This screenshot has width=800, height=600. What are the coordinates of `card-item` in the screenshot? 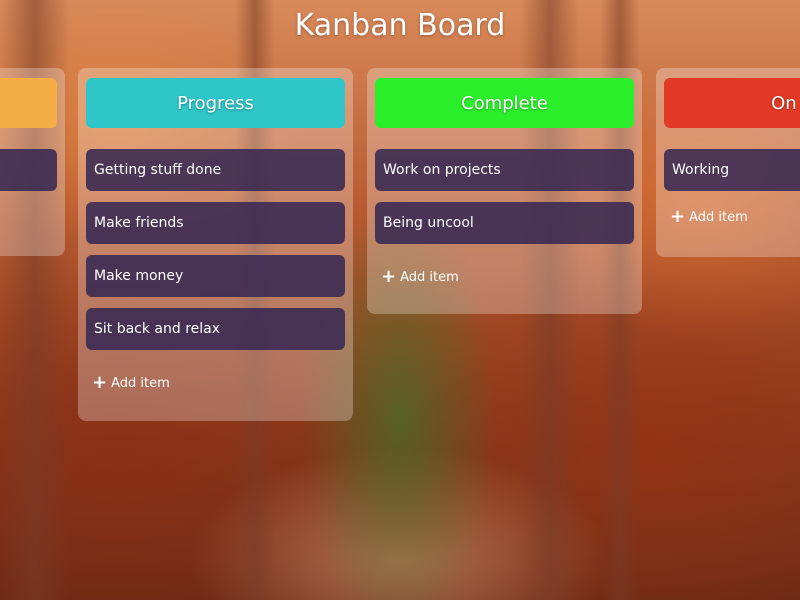 It's located at (28, 170).